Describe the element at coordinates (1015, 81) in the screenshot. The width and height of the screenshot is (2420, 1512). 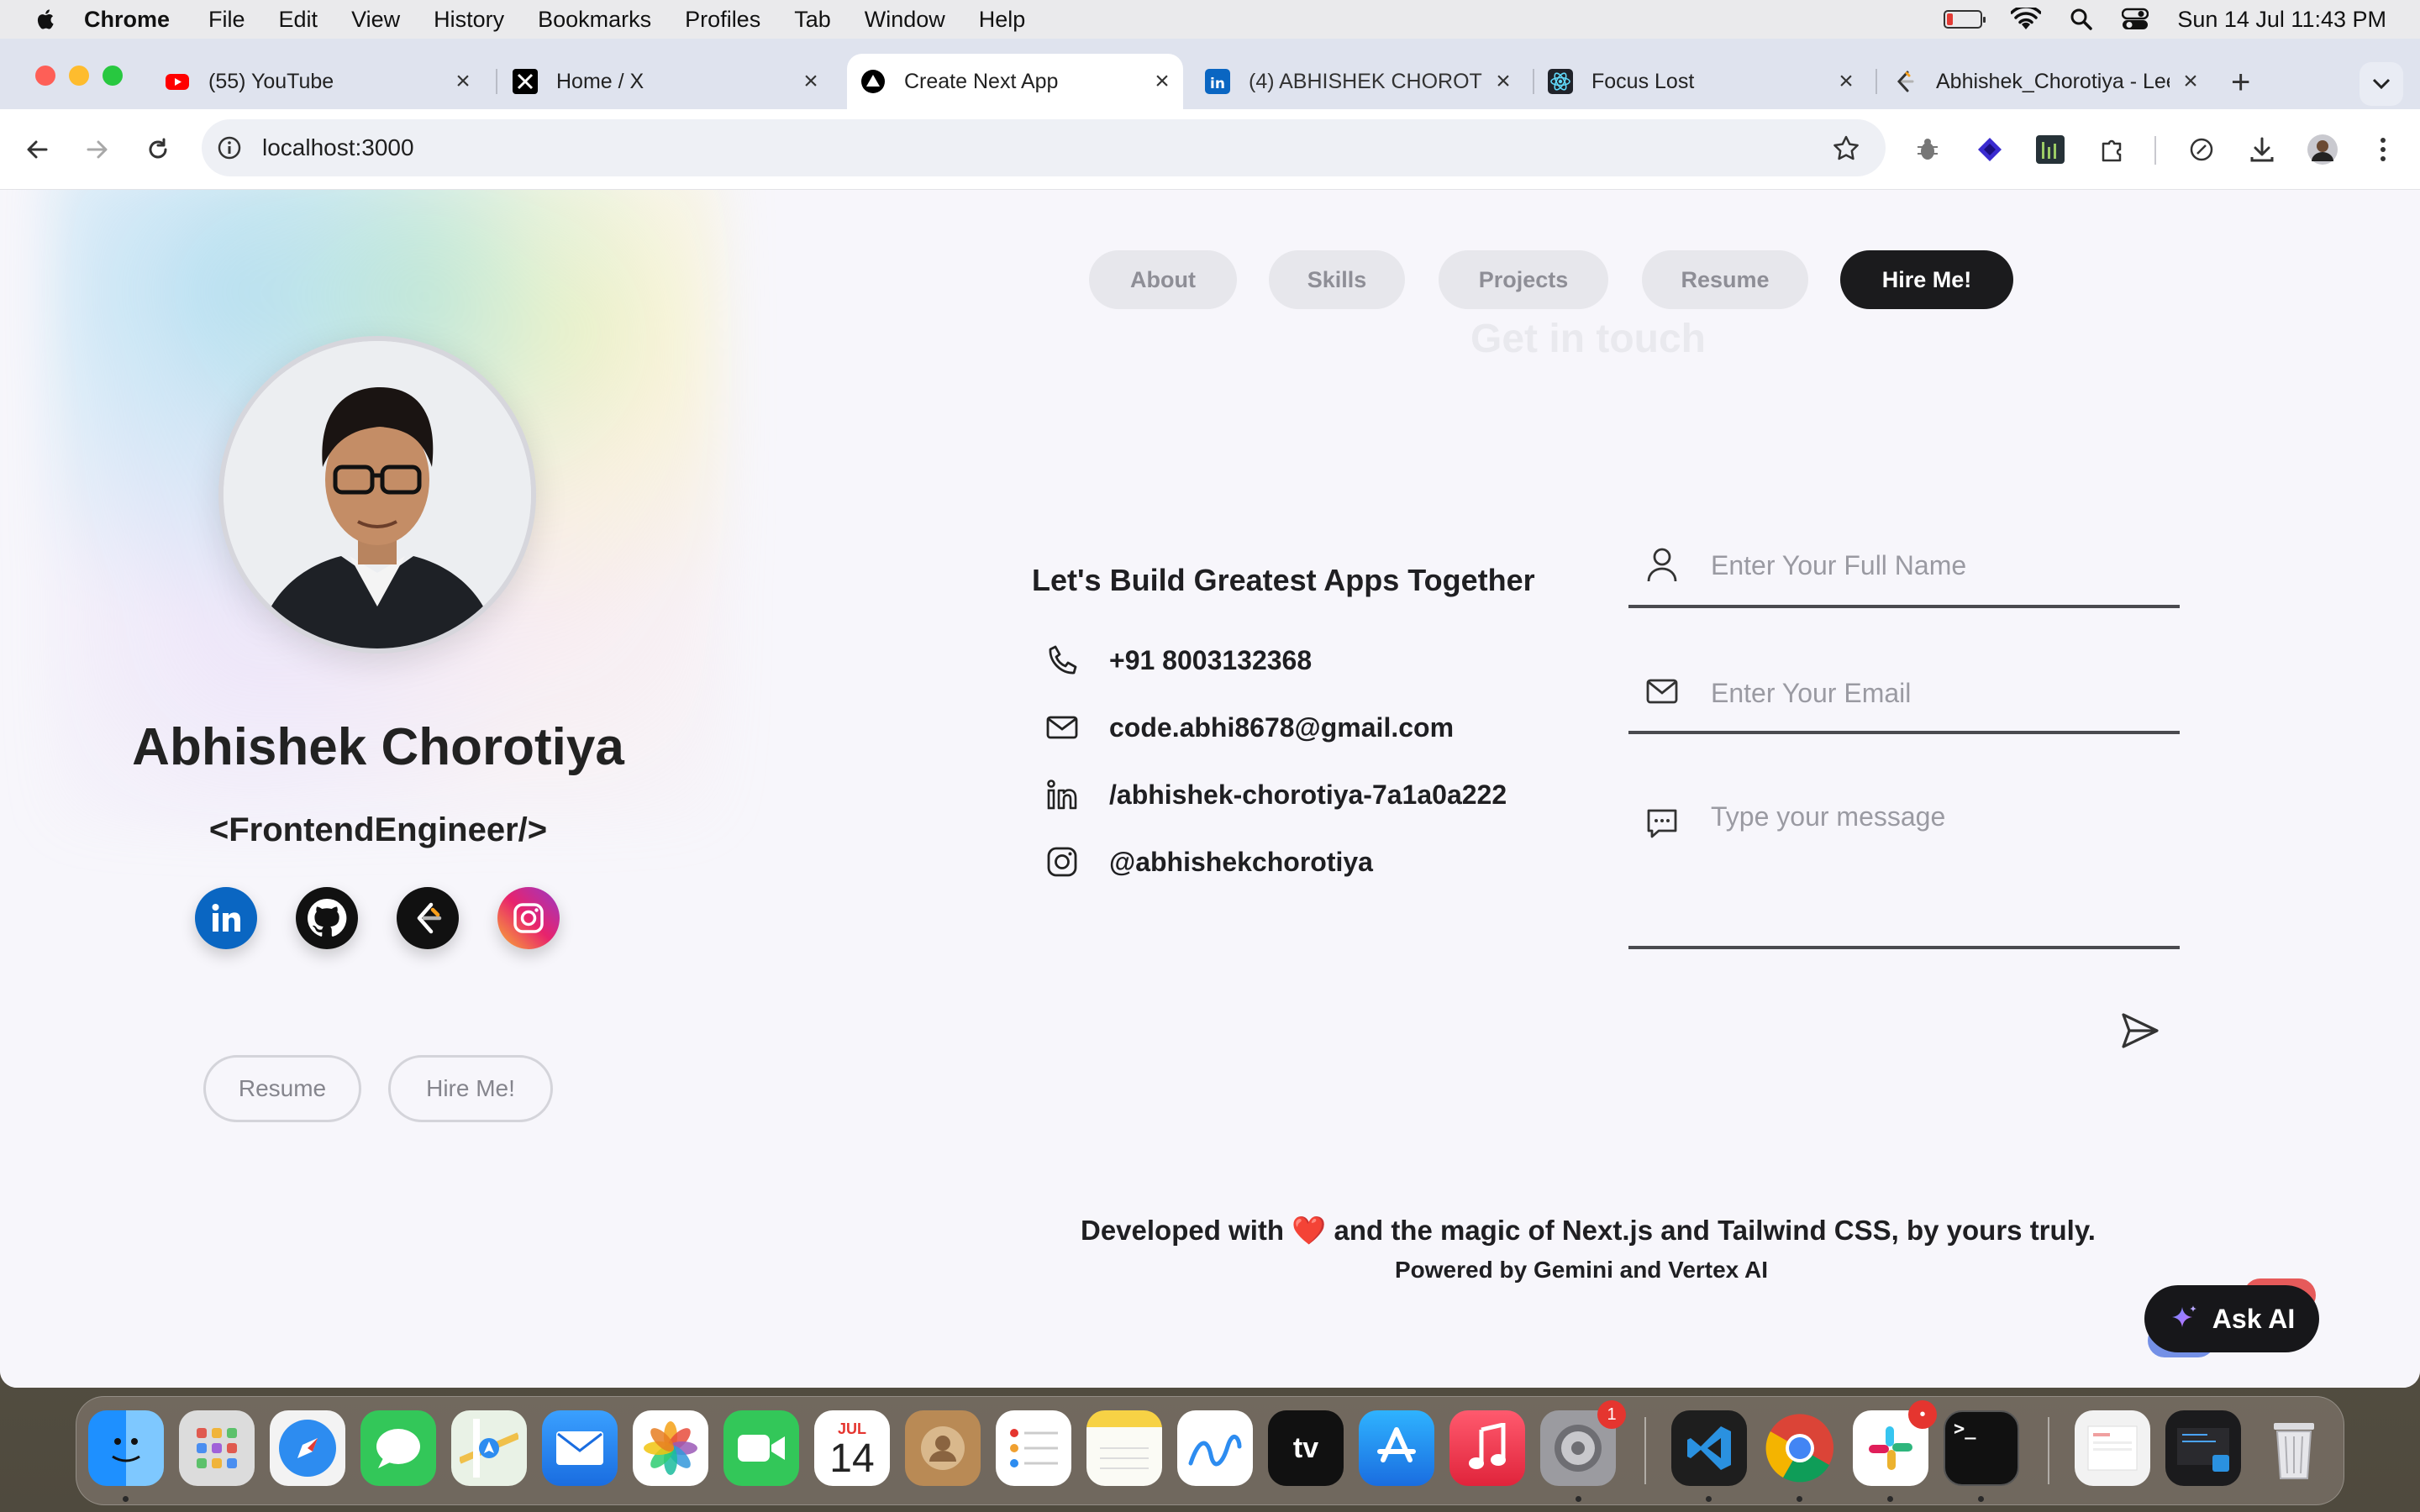
I see `tab-create-next-app: Create Next App ×` at that location.